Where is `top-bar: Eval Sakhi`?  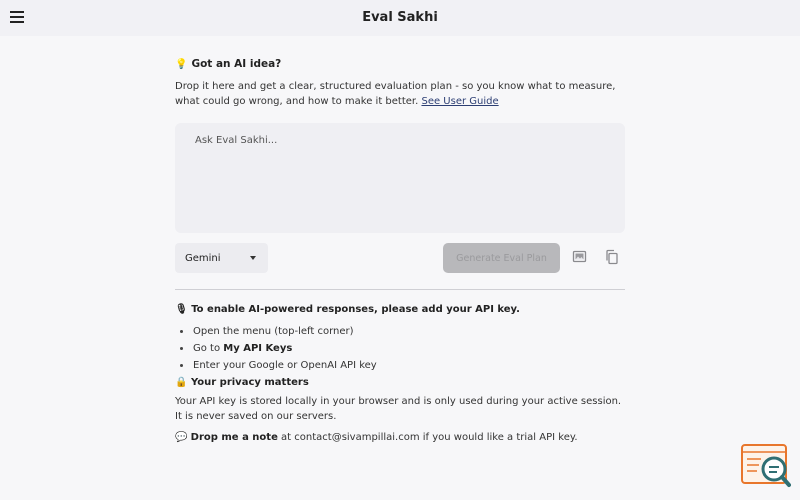
top-bar: Eval Sakhi is located at coordinates (400, 18).